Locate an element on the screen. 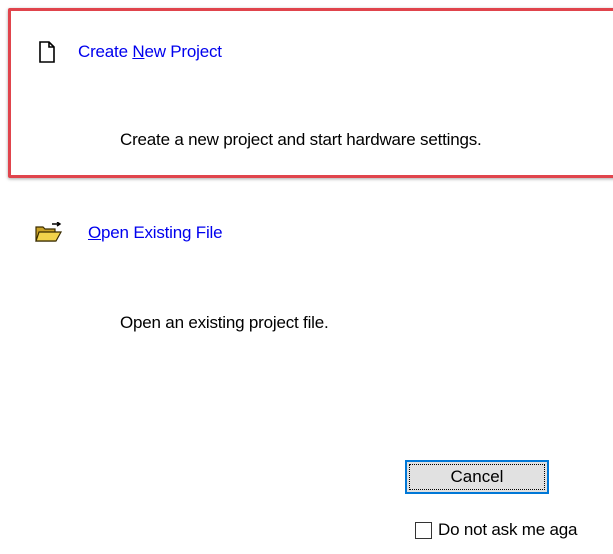 Image resolution: width=613 pixels, height=554 pixels. open-existing-file-link: Open Existing File is located at coordinates (155, 233).